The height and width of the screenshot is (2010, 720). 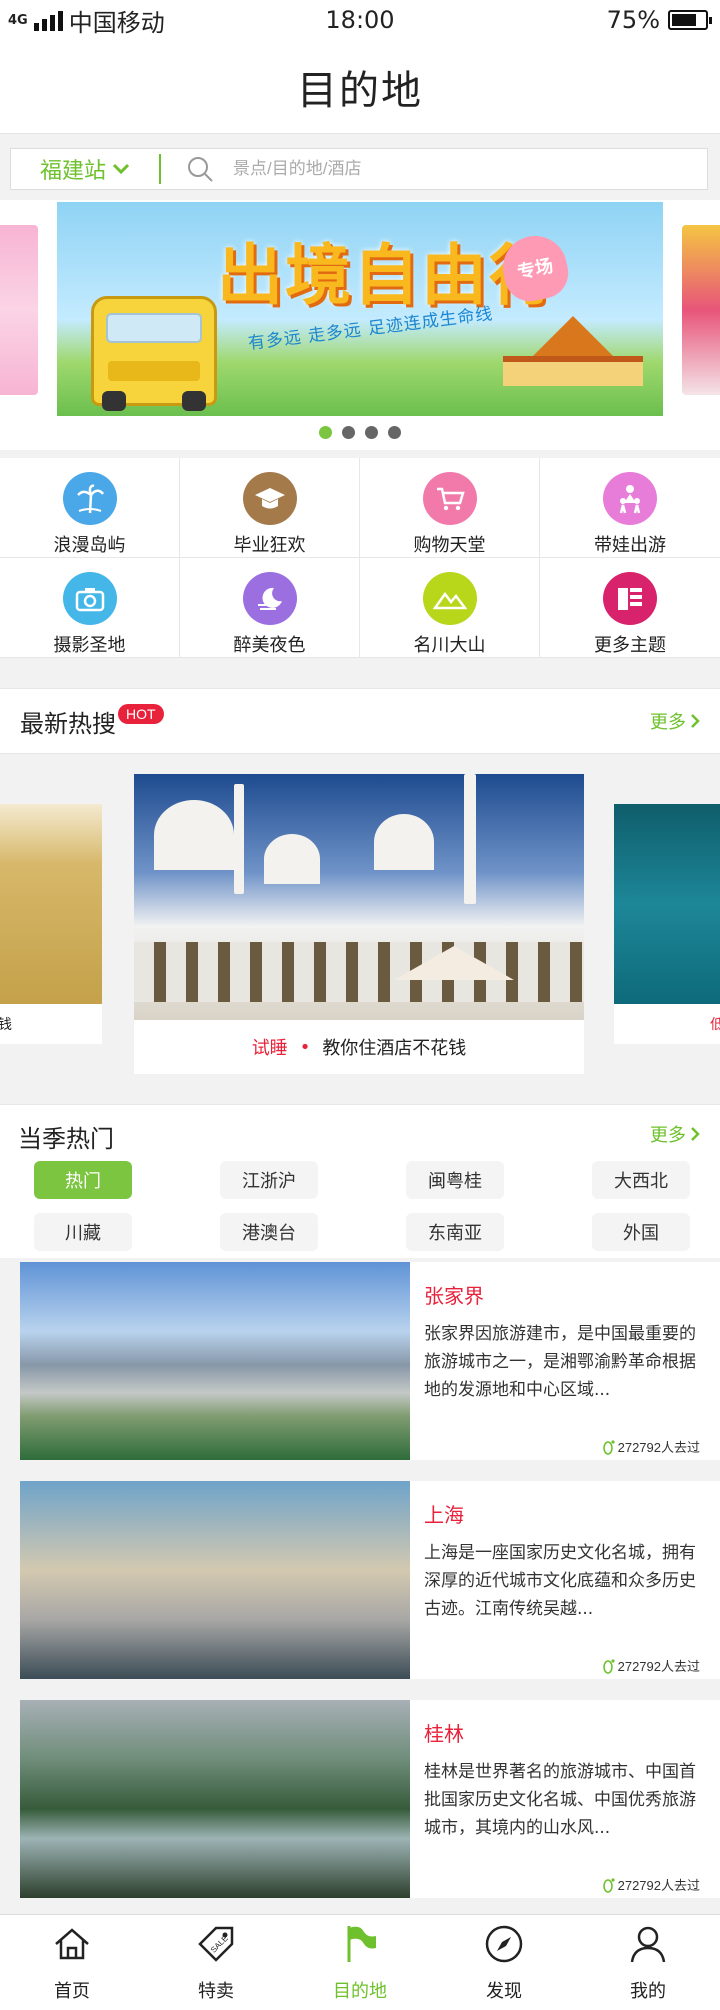 What do you see at coordinates (641, 1180) in the screenshot?
I see `region-chip: 大西北` at bounding box center [641, 1180].